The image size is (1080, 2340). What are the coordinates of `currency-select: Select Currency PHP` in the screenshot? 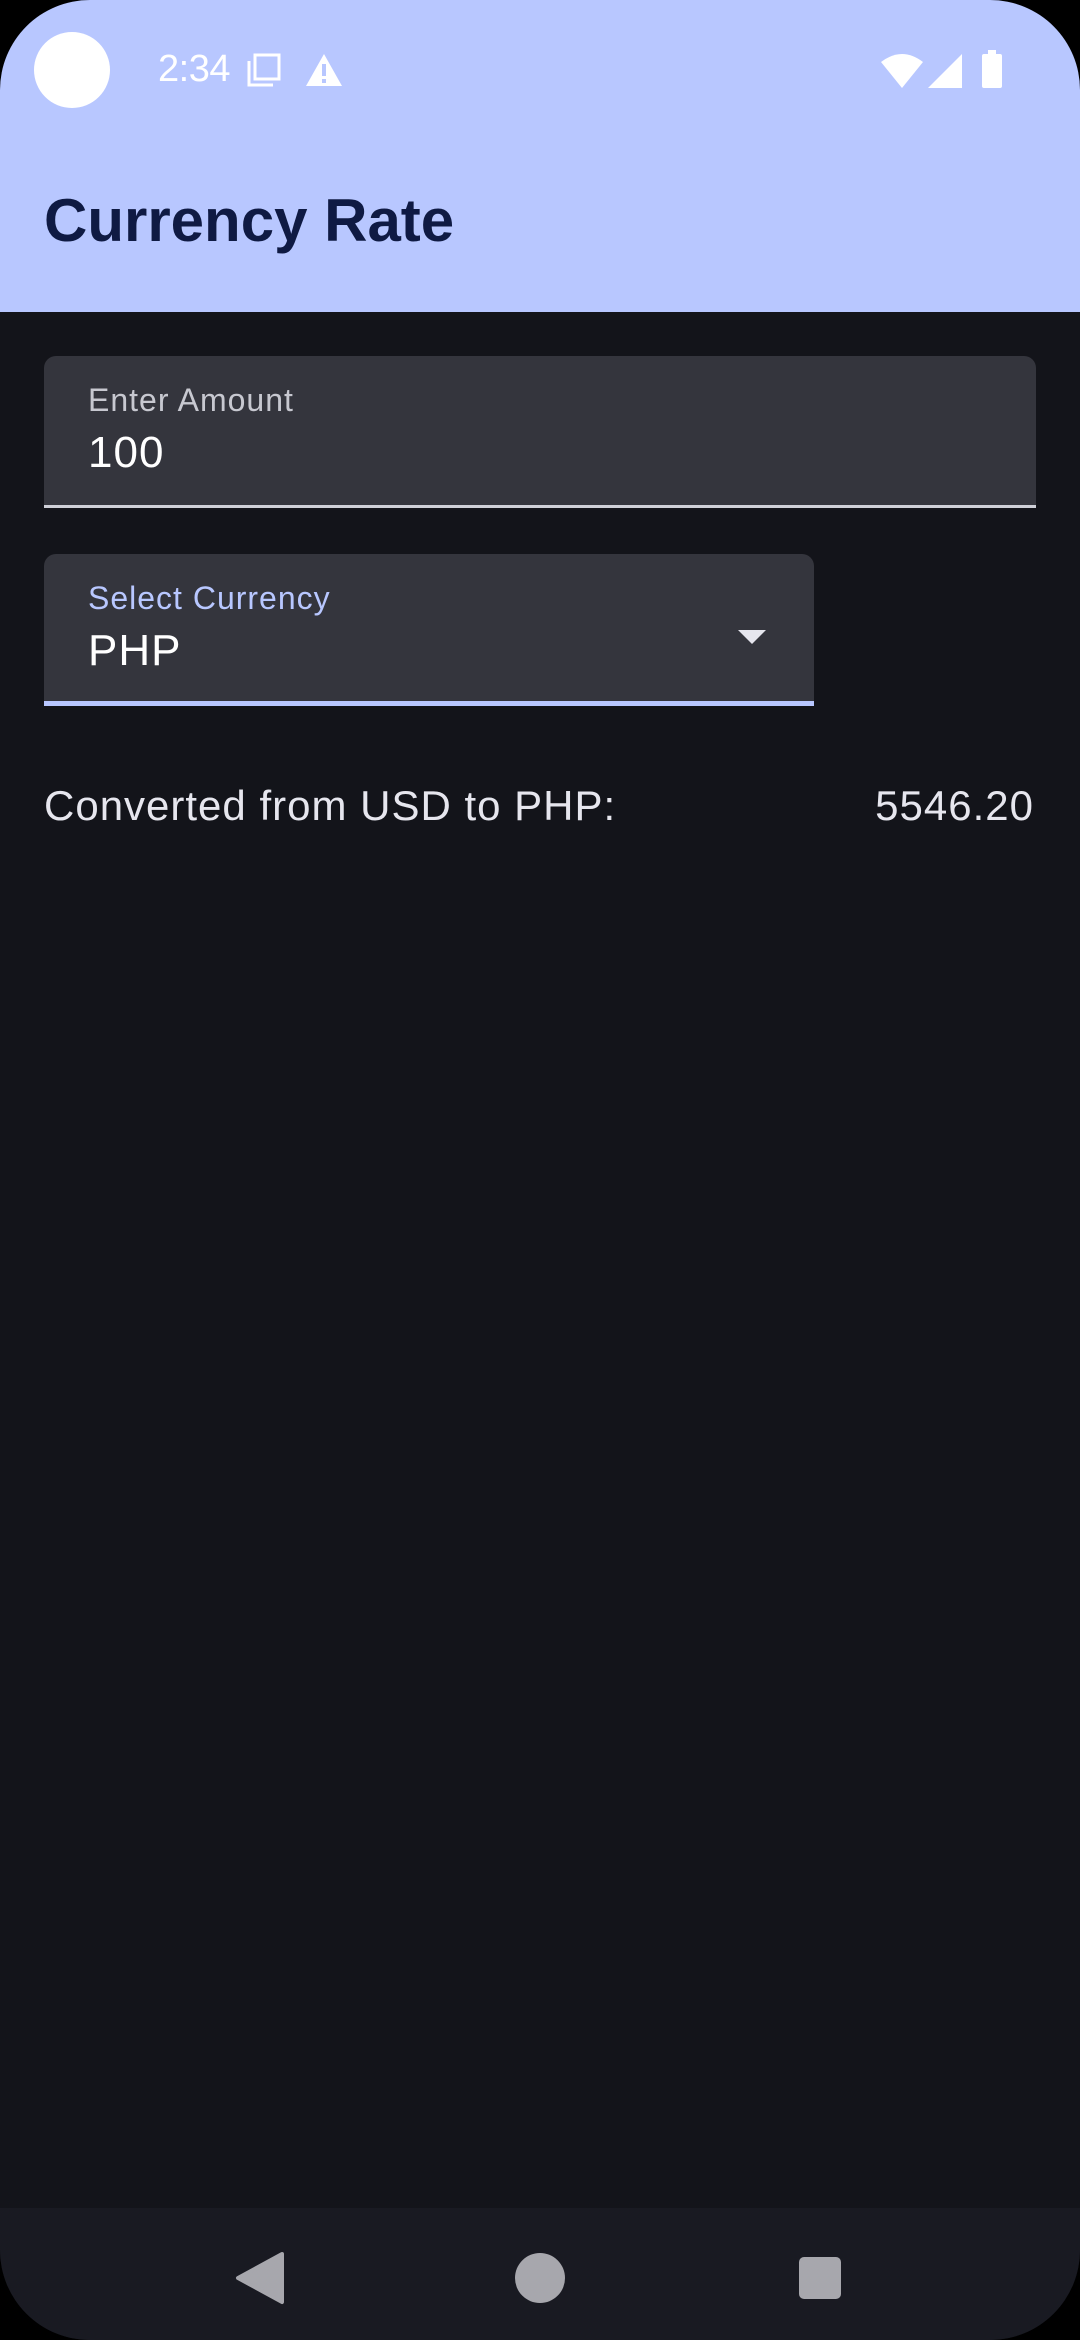 It's located at (429, 630).